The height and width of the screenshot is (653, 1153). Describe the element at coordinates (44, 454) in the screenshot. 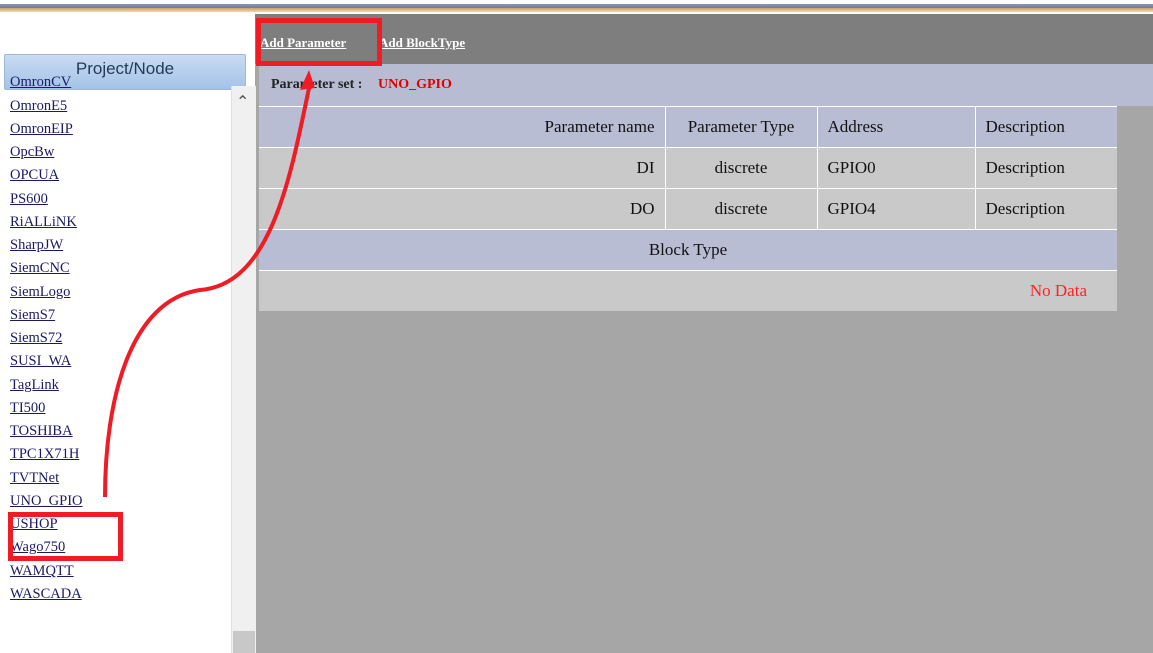

I see `sidebar-item-tpc1x71h: TPC1X71H` at that location.